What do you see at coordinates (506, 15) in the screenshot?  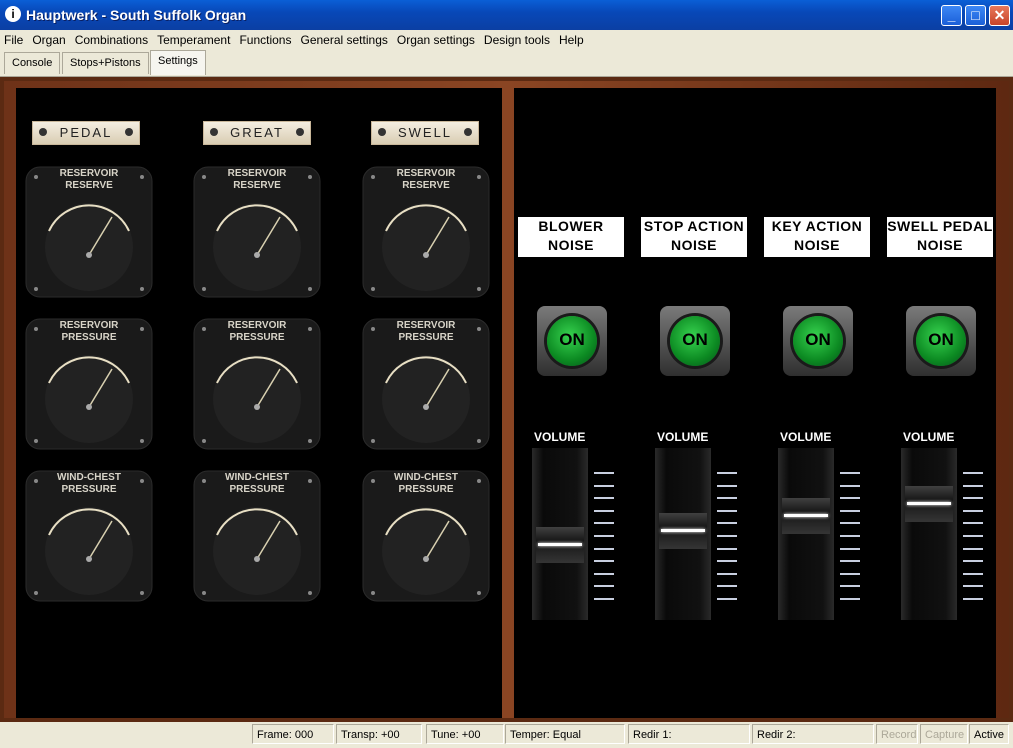 I see `title-bar: i Hauptwerk - South Suffolk Organ _ □ ✕` at bounding box center [506, 15].